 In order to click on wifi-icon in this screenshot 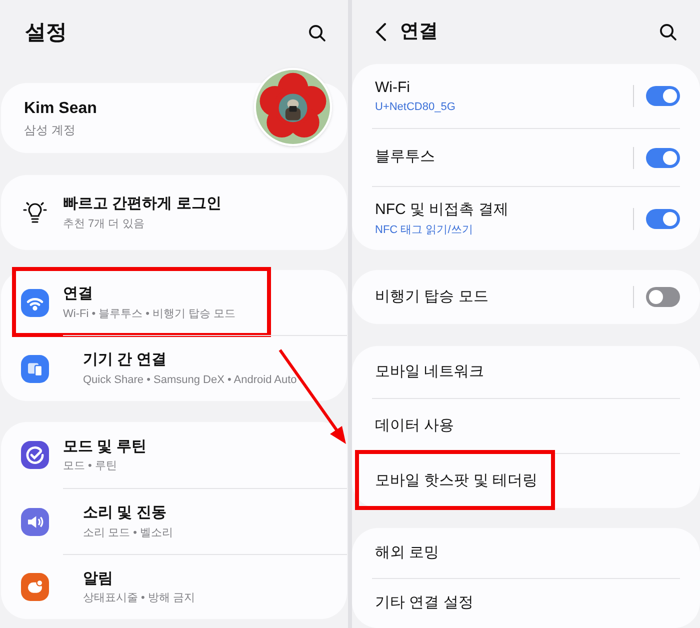, I will do `click(35, 302)`.